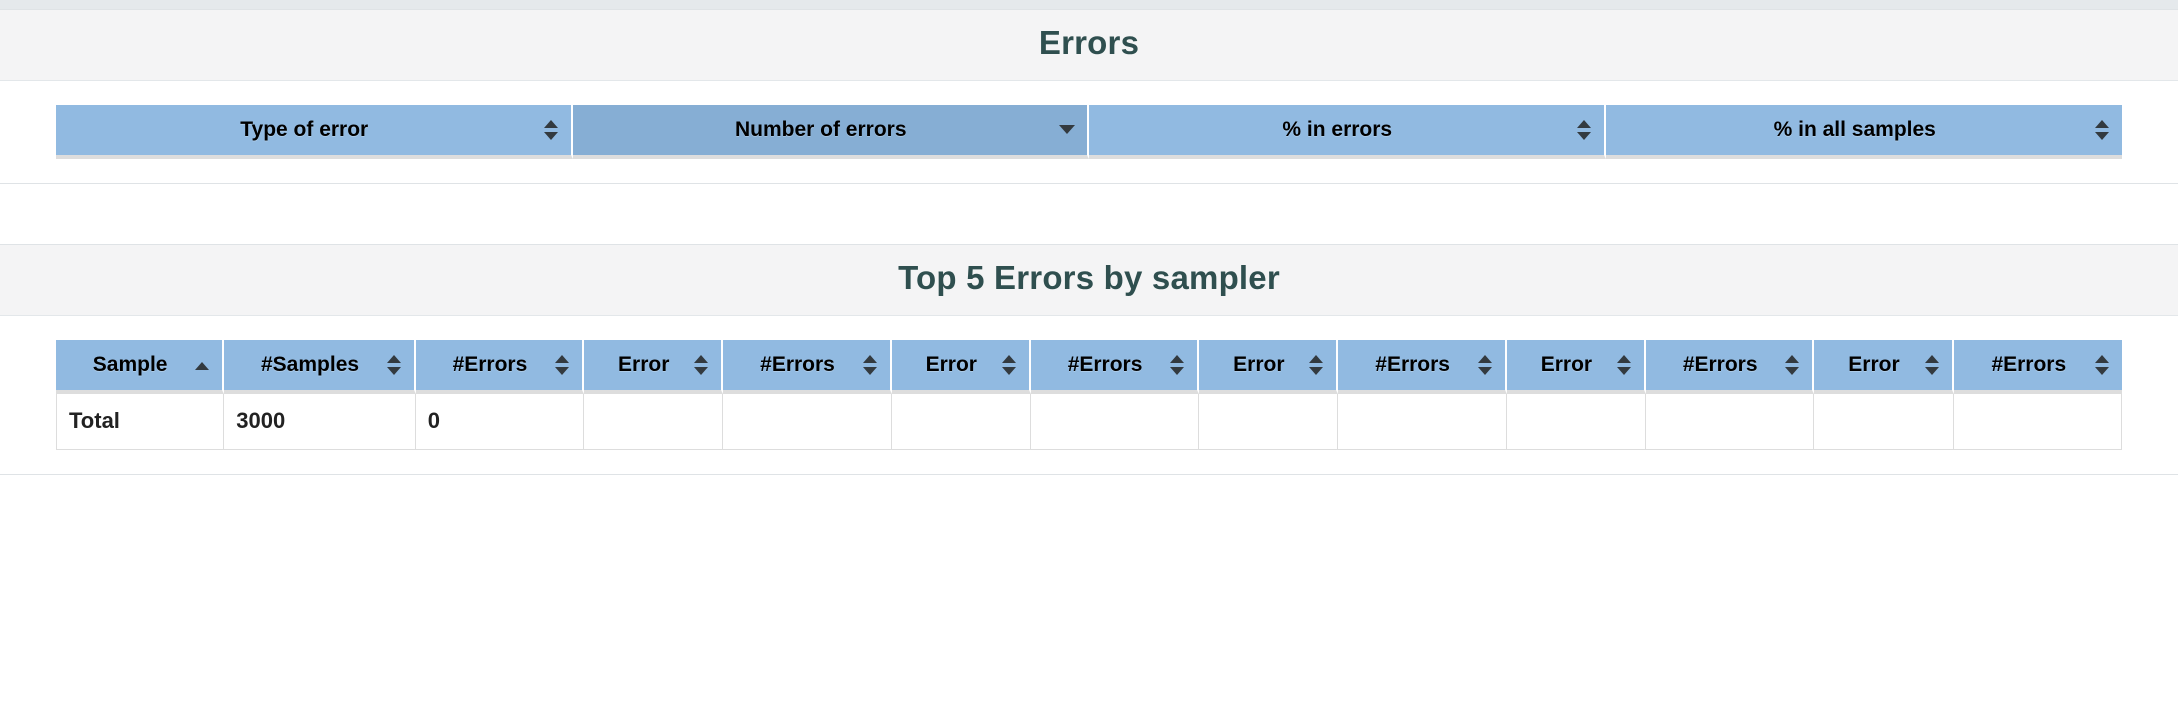  What do you see at coordinates (1089, 42) in the screenshot?
I see `errors-panel-title: Errors` at bounding box center [1089, 42].